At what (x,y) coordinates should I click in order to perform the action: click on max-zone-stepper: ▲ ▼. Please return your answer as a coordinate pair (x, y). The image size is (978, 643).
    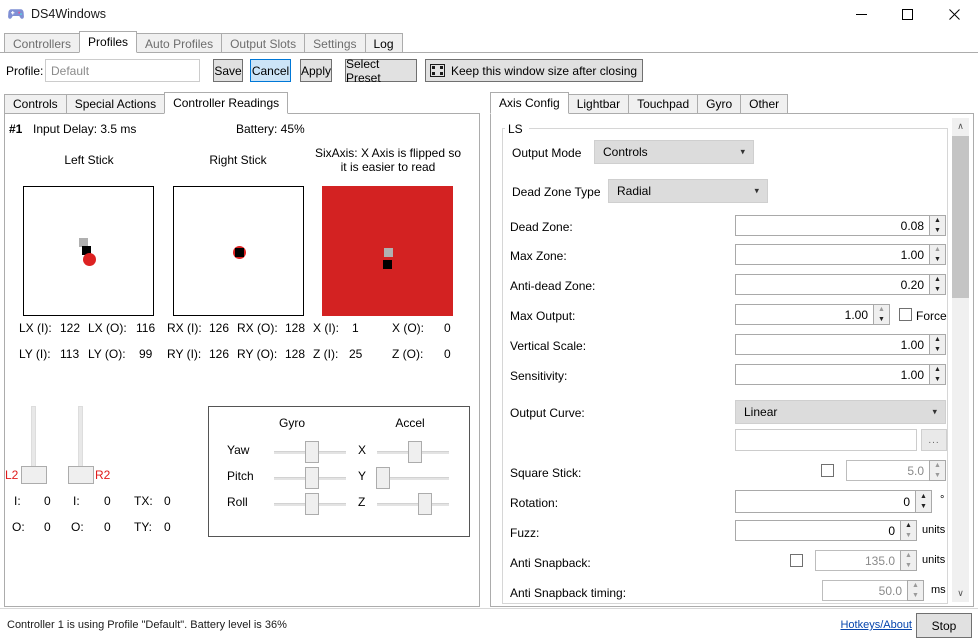
    Looking at the image, I should click on (937, 254).